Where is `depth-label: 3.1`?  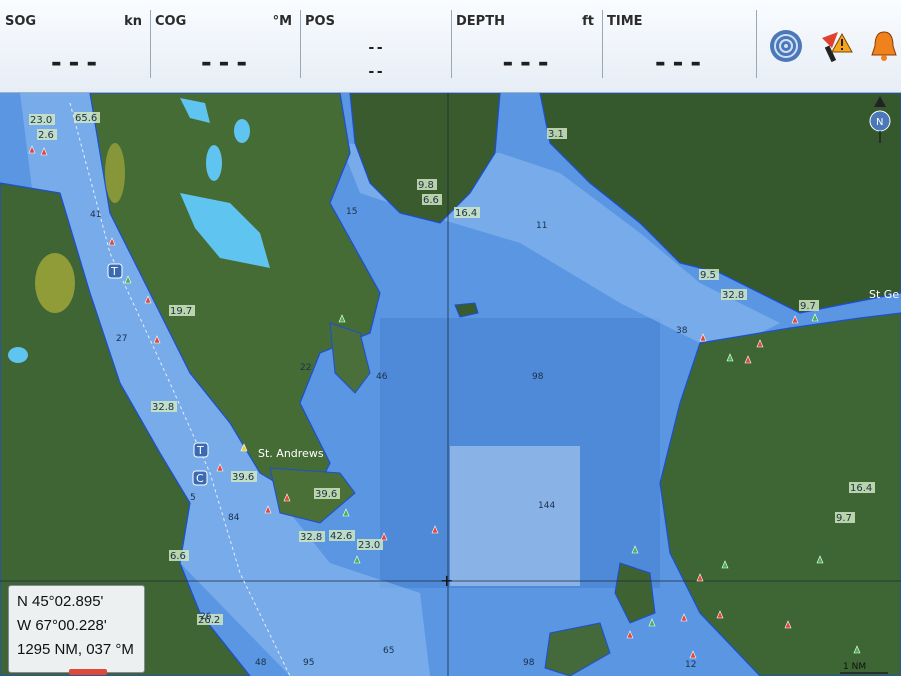 depth-label: 3.1 is located at coordinates (556, 134).